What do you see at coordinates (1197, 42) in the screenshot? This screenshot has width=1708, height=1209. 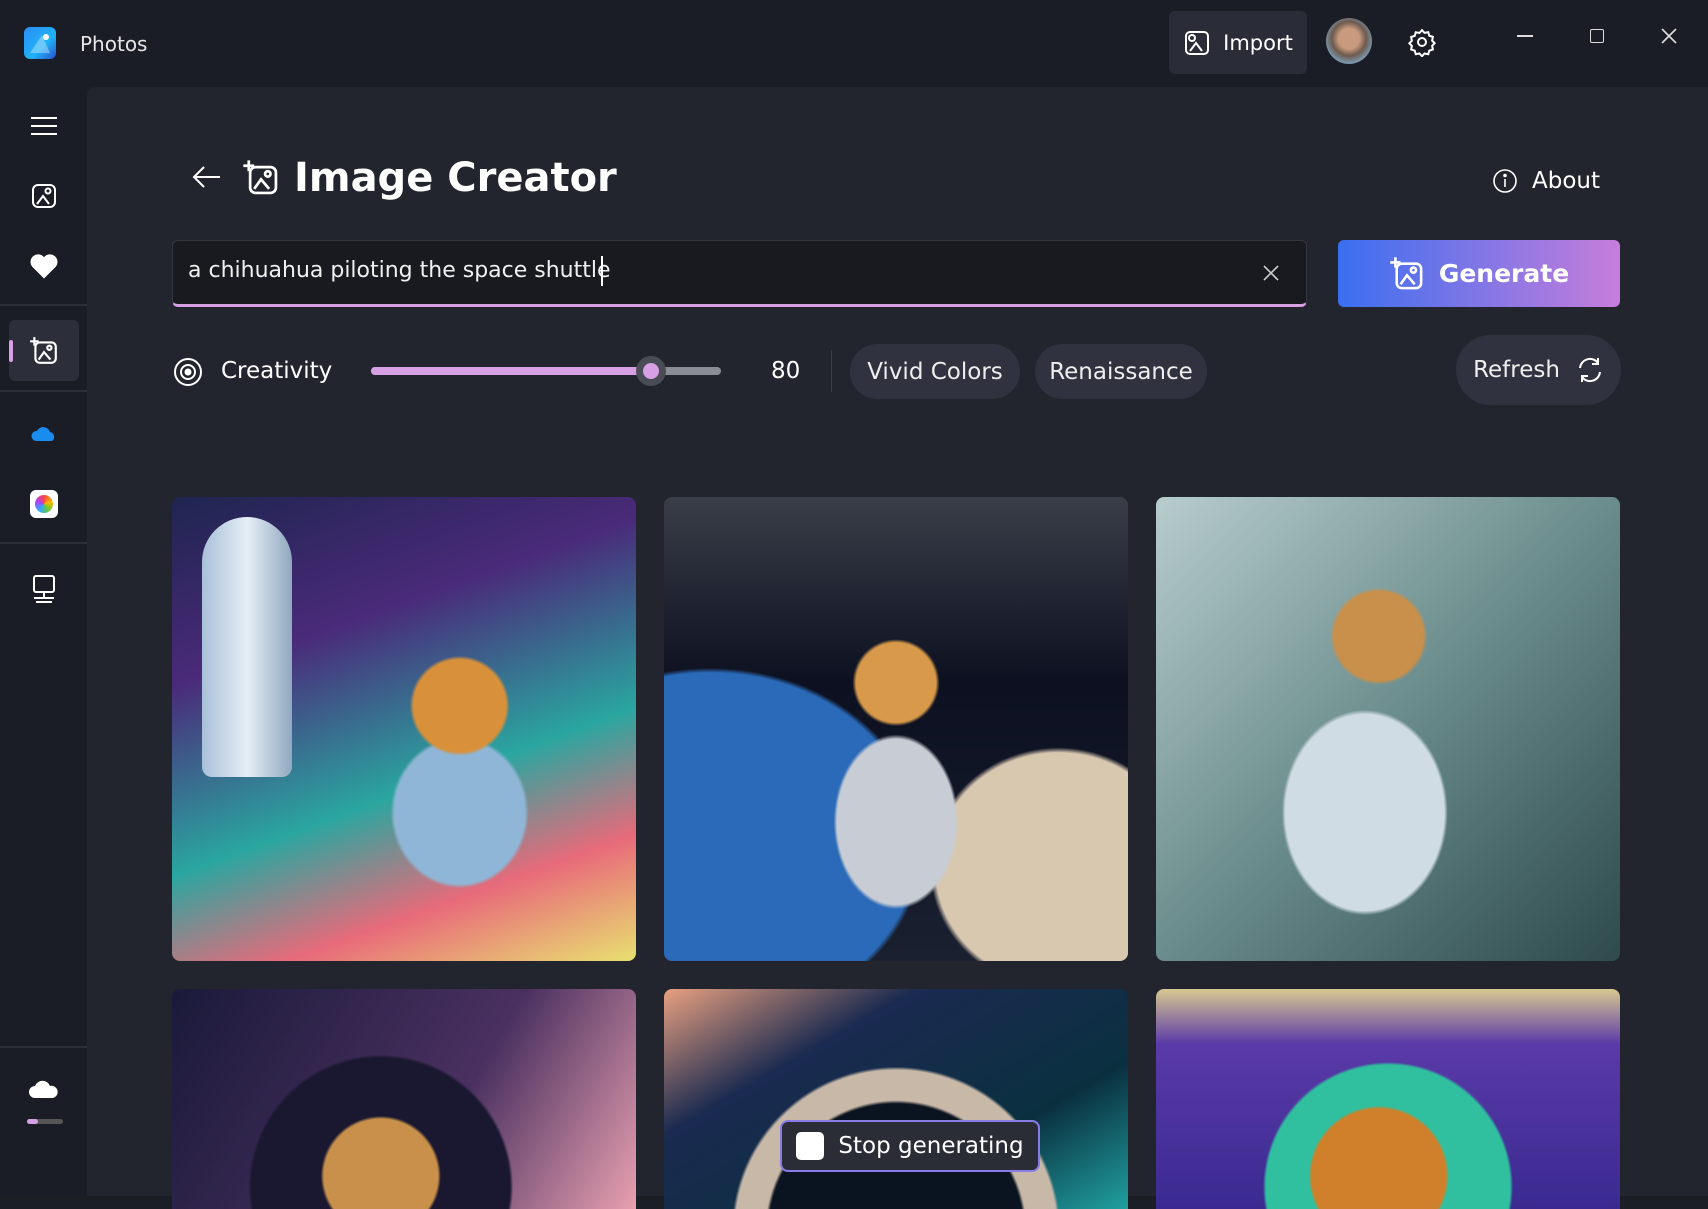 I see `import-icon` at bounding box center [1197, 42].